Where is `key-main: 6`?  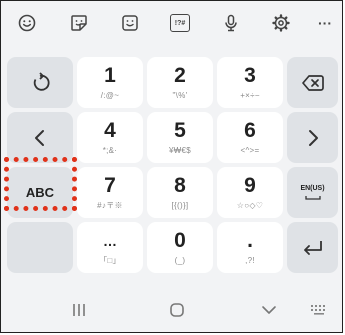 key-main: 6 is located at coordinates (250, 130).